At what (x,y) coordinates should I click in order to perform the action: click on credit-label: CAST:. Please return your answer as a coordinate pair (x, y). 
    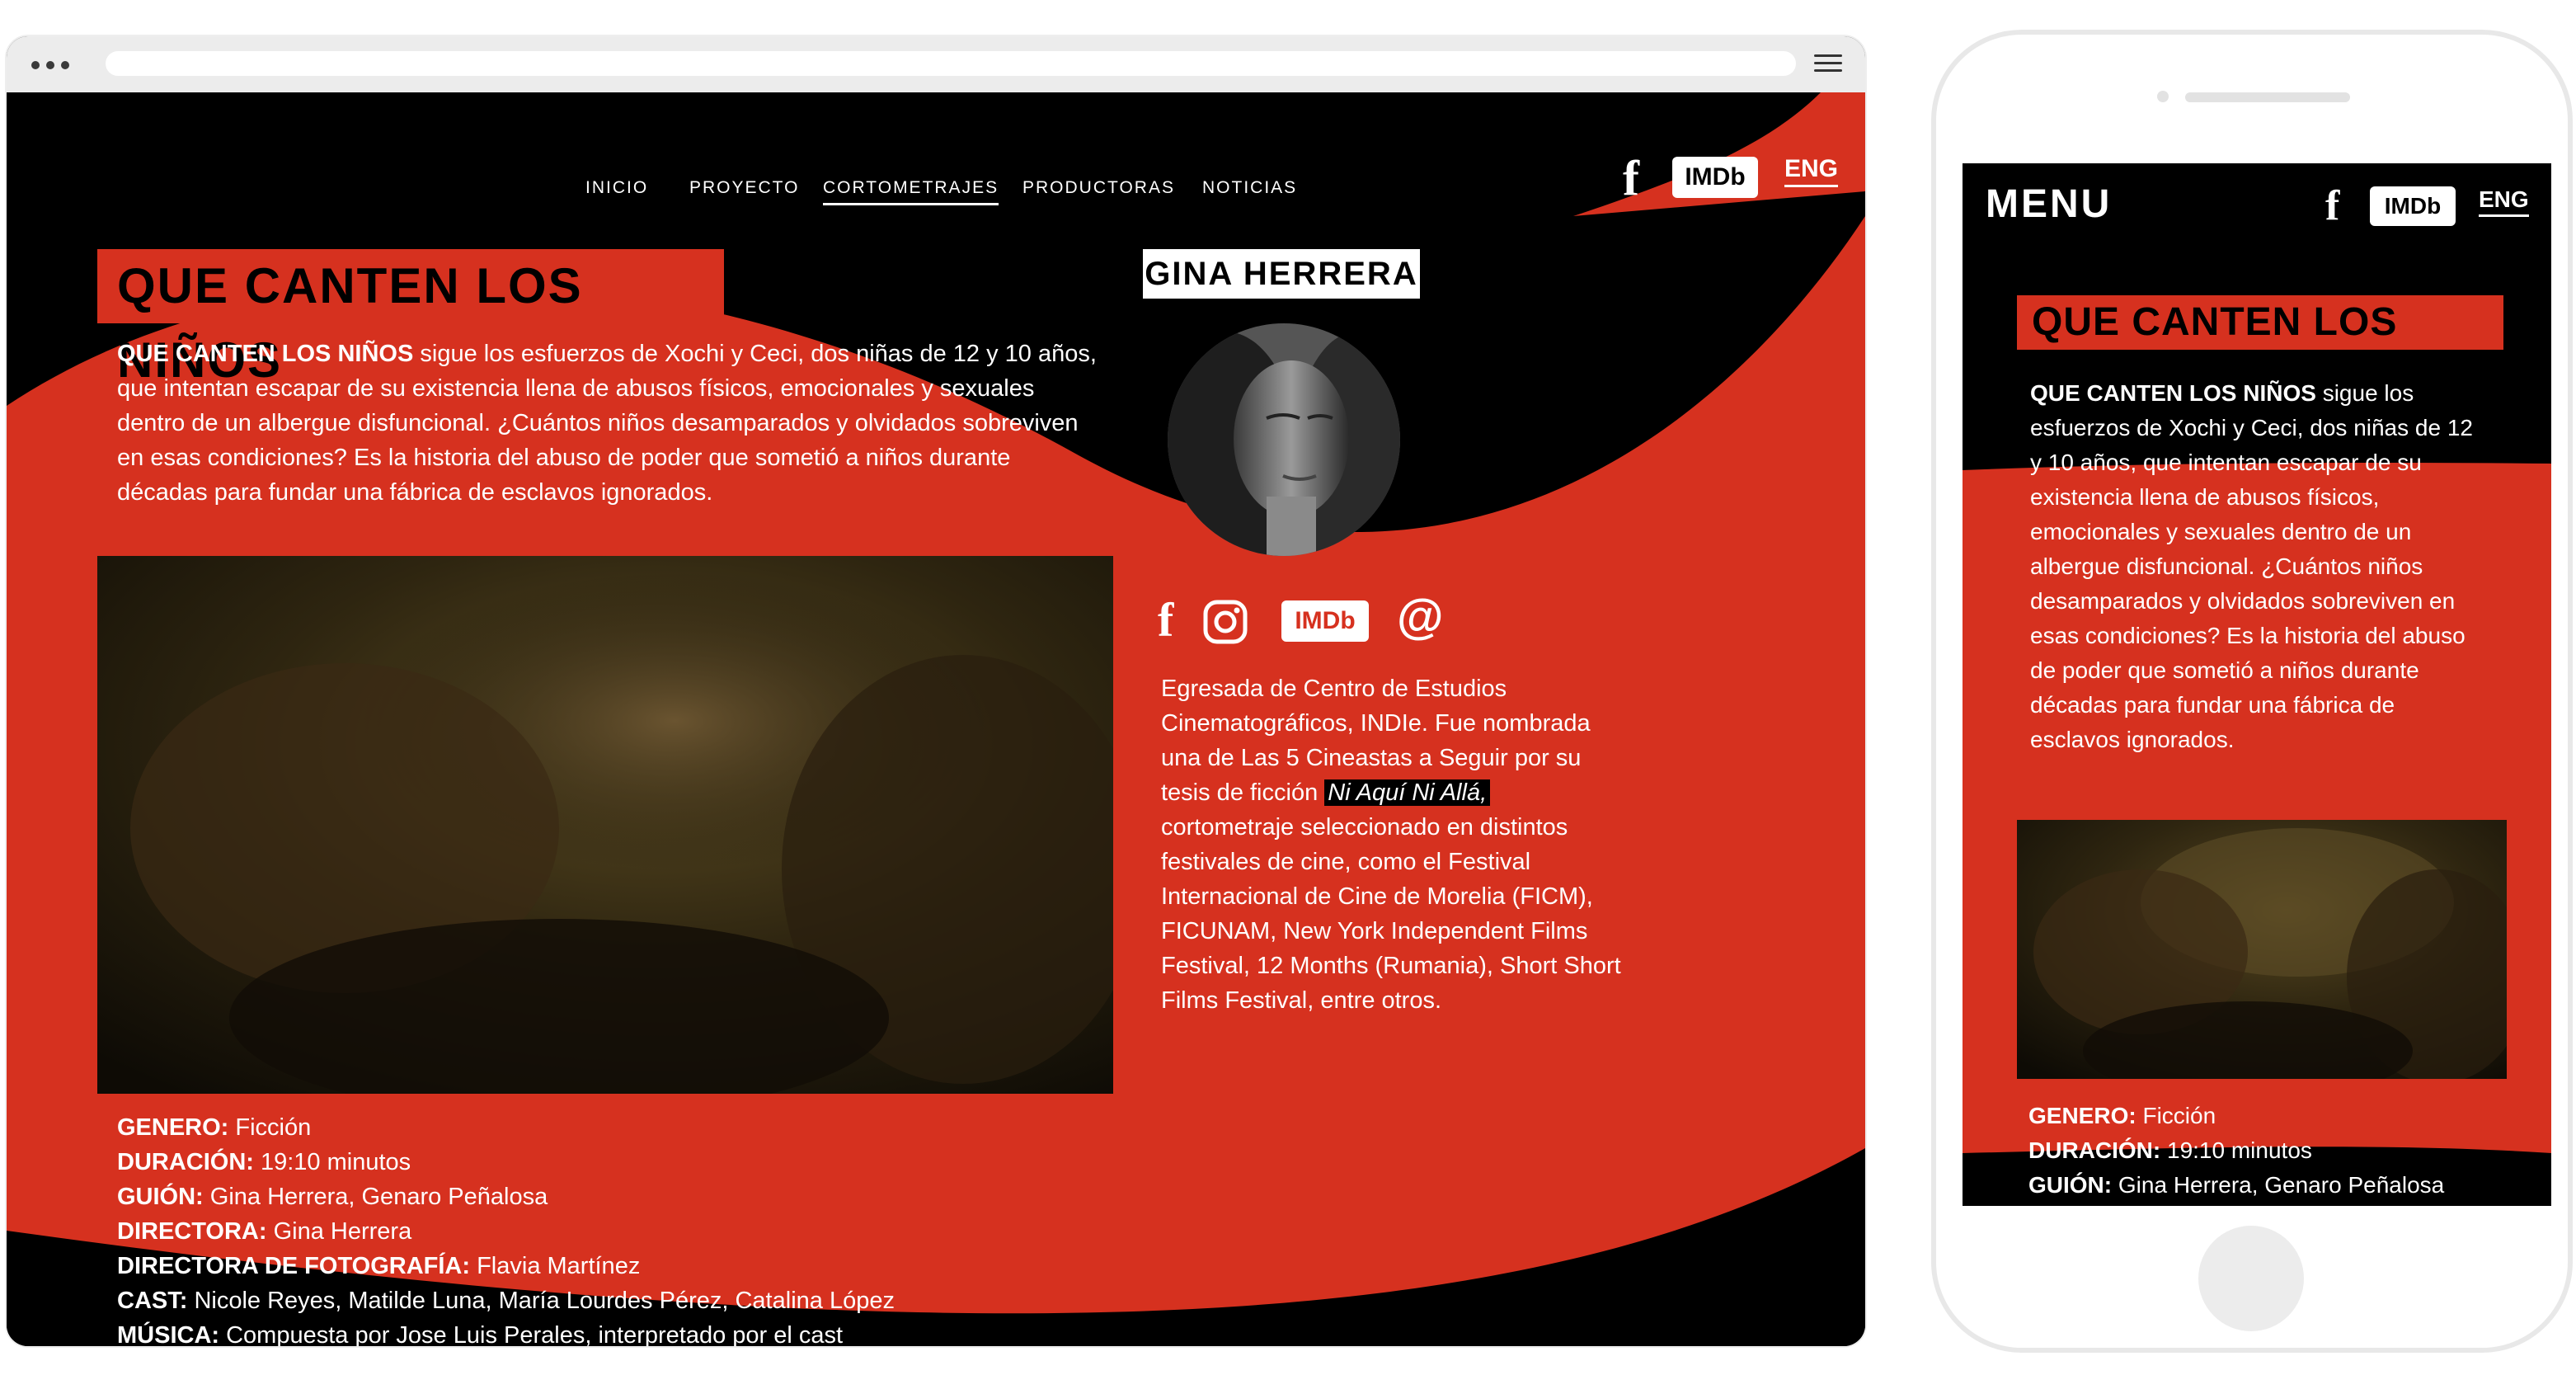
    Looking at the image, I should click on (152, 1301).